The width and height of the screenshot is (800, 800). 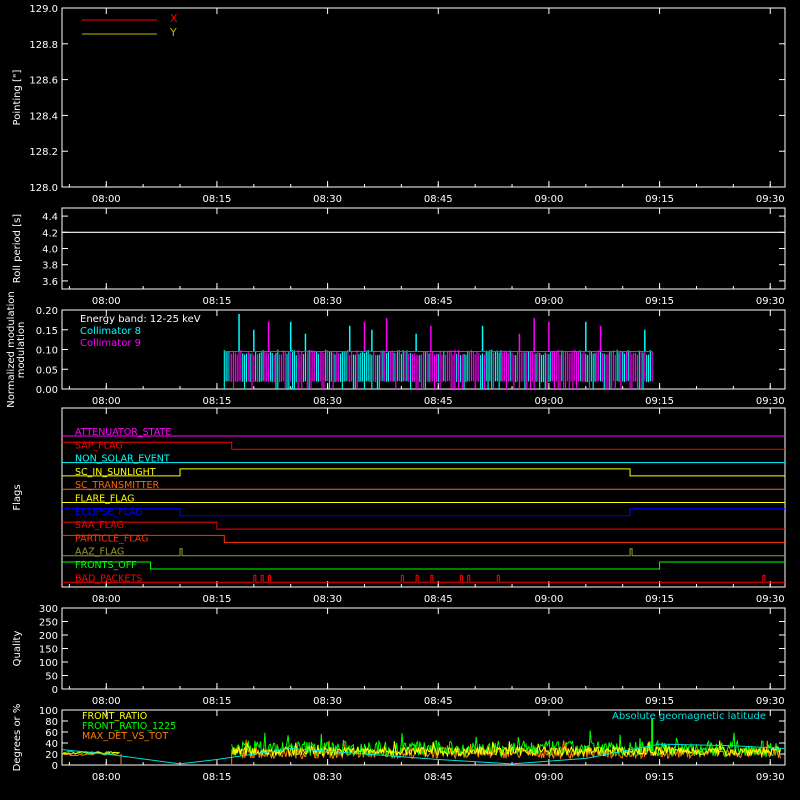 What do you see at coordinates (51, 755) in the screenshot?
I see `ratios-ytick-label: 20` at bounding box center [51, 755].